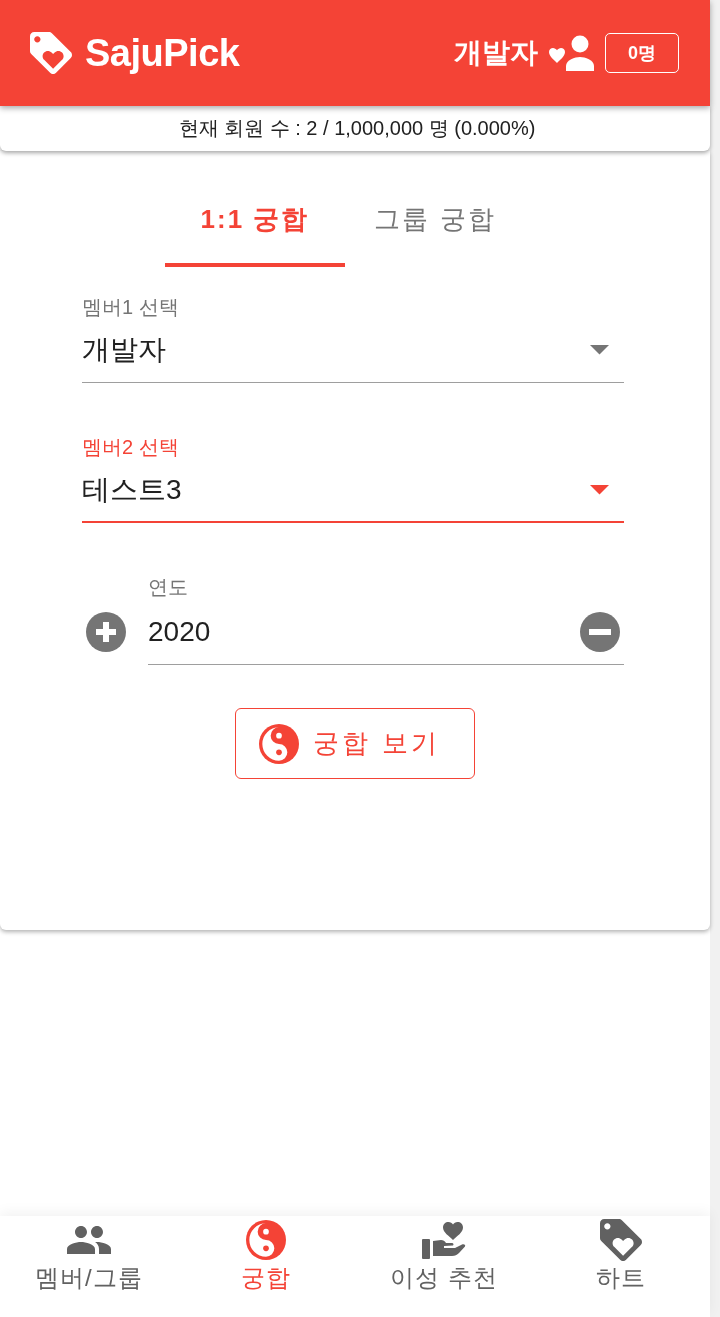 The width and height of the screenshot is (720, 1317). What do you see at coordinates (600, 632) in the screenshot?
I see `minus-icon` at bounding box center [600, 632].